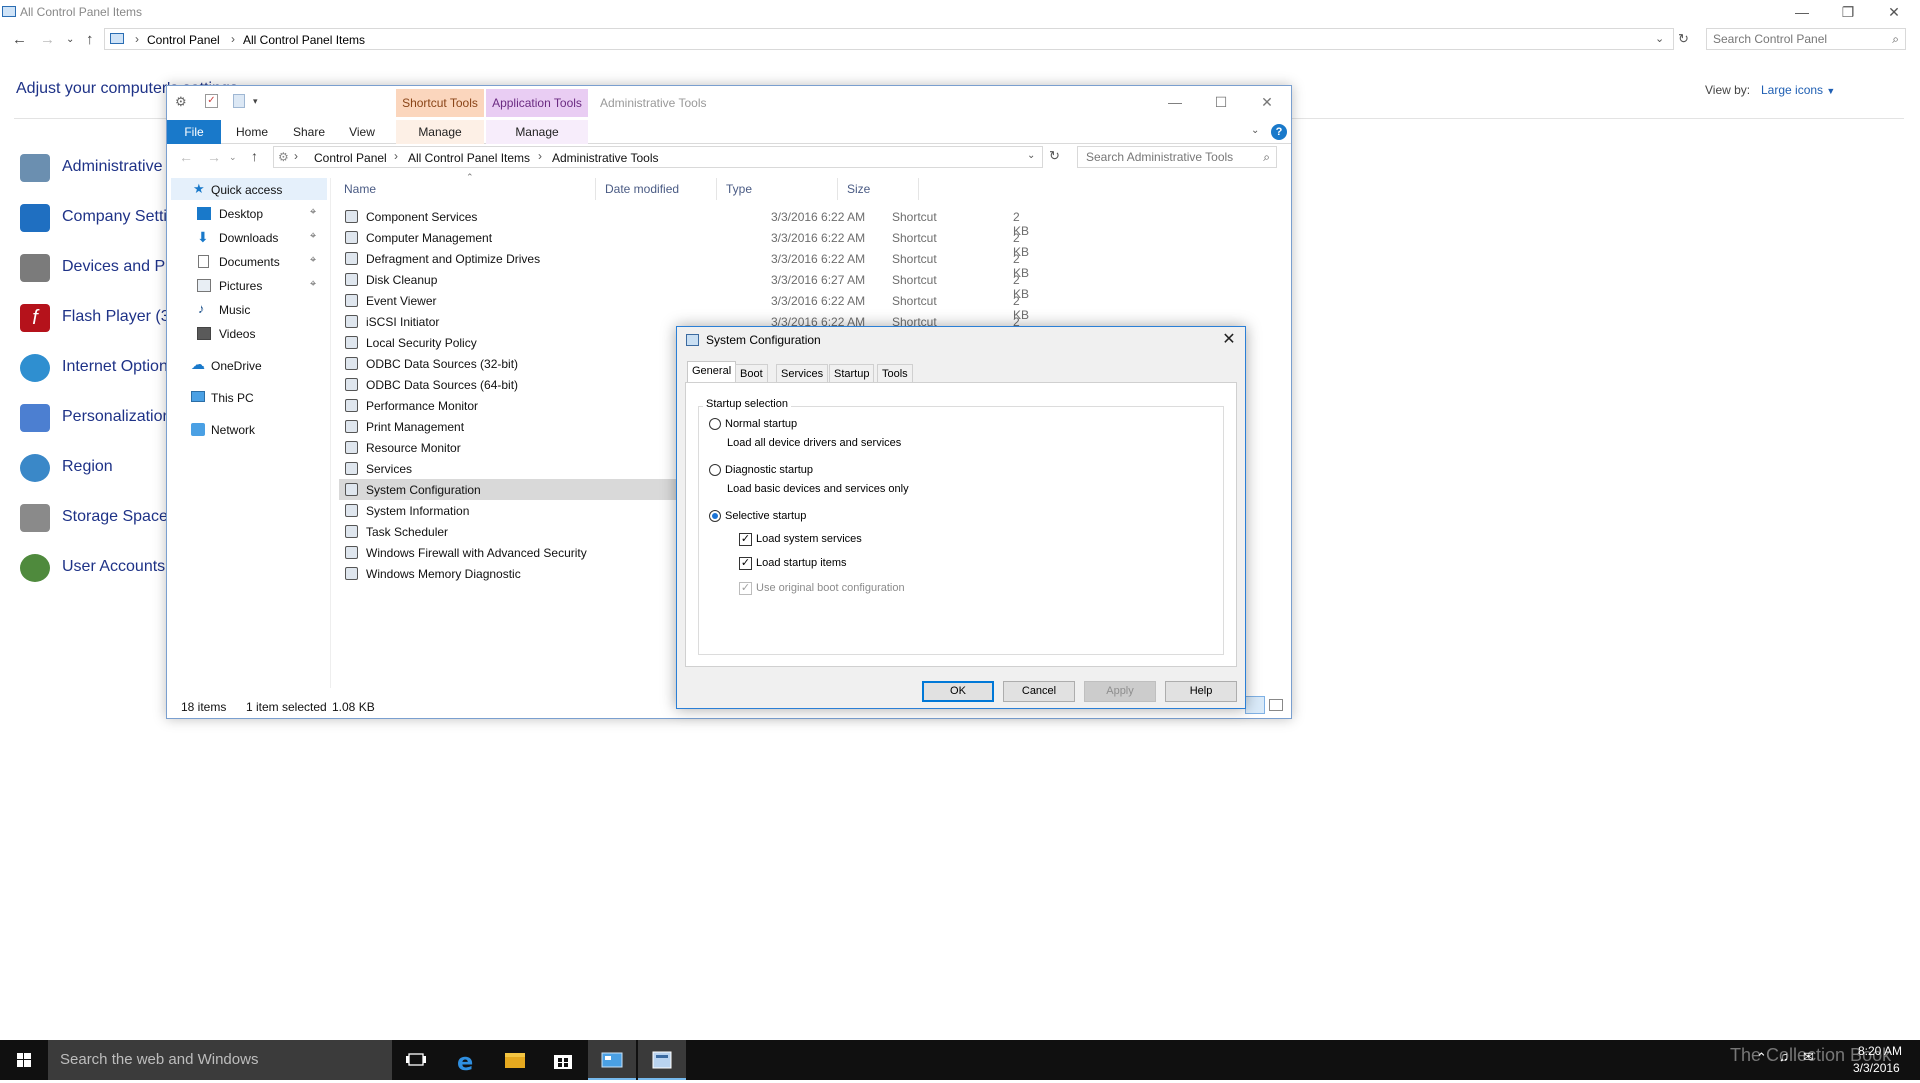  What do you see at coordinates (684, 285) in the screenshot?
I see `file-row: Disk Cleanup 3/3/2016 6:27 AM Shortcut 2 KB` at bounding box center [684, 285].